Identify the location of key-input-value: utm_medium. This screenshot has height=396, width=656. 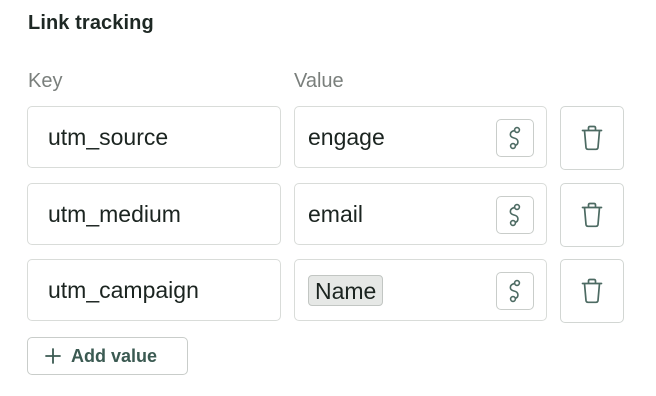
(114, 214).